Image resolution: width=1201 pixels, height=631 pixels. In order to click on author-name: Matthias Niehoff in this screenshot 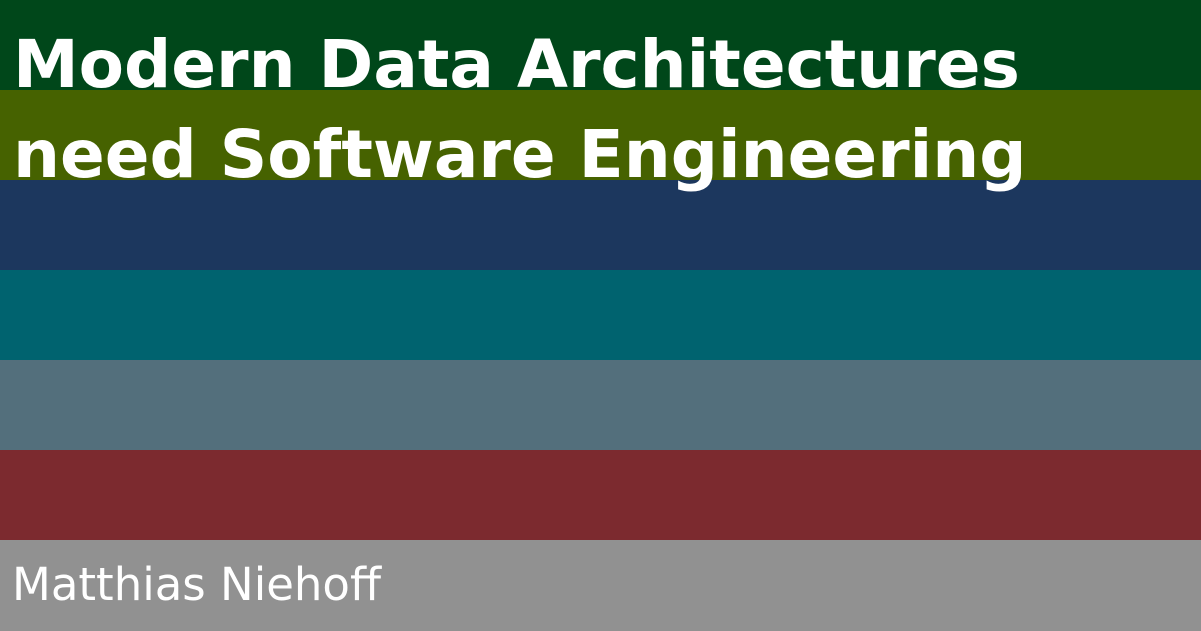, I will do `click(196, 584)`.